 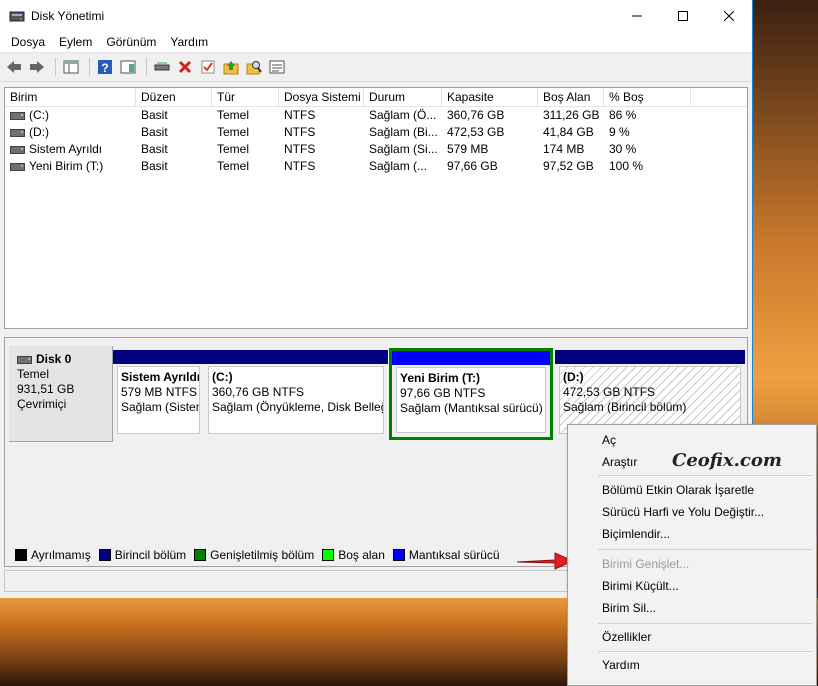 I want to click on properties-button, so click(x=277, y=67).